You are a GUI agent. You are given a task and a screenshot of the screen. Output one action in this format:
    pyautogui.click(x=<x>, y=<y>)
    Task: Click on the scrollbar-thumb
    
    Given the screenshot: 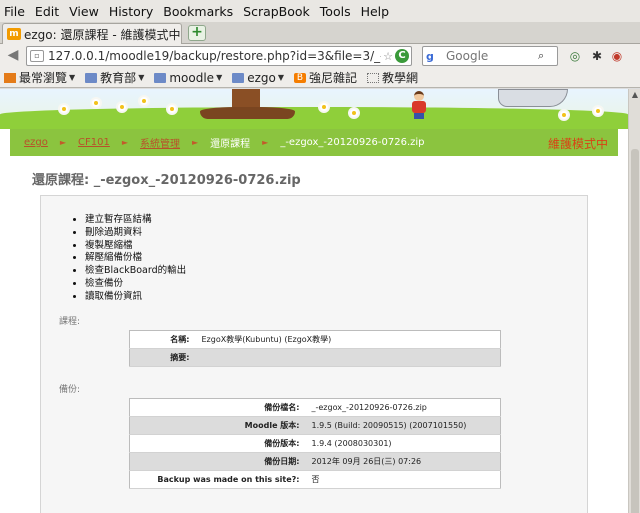 What is the action you would take?
    pyautogui.click(x=635, y=331)
    